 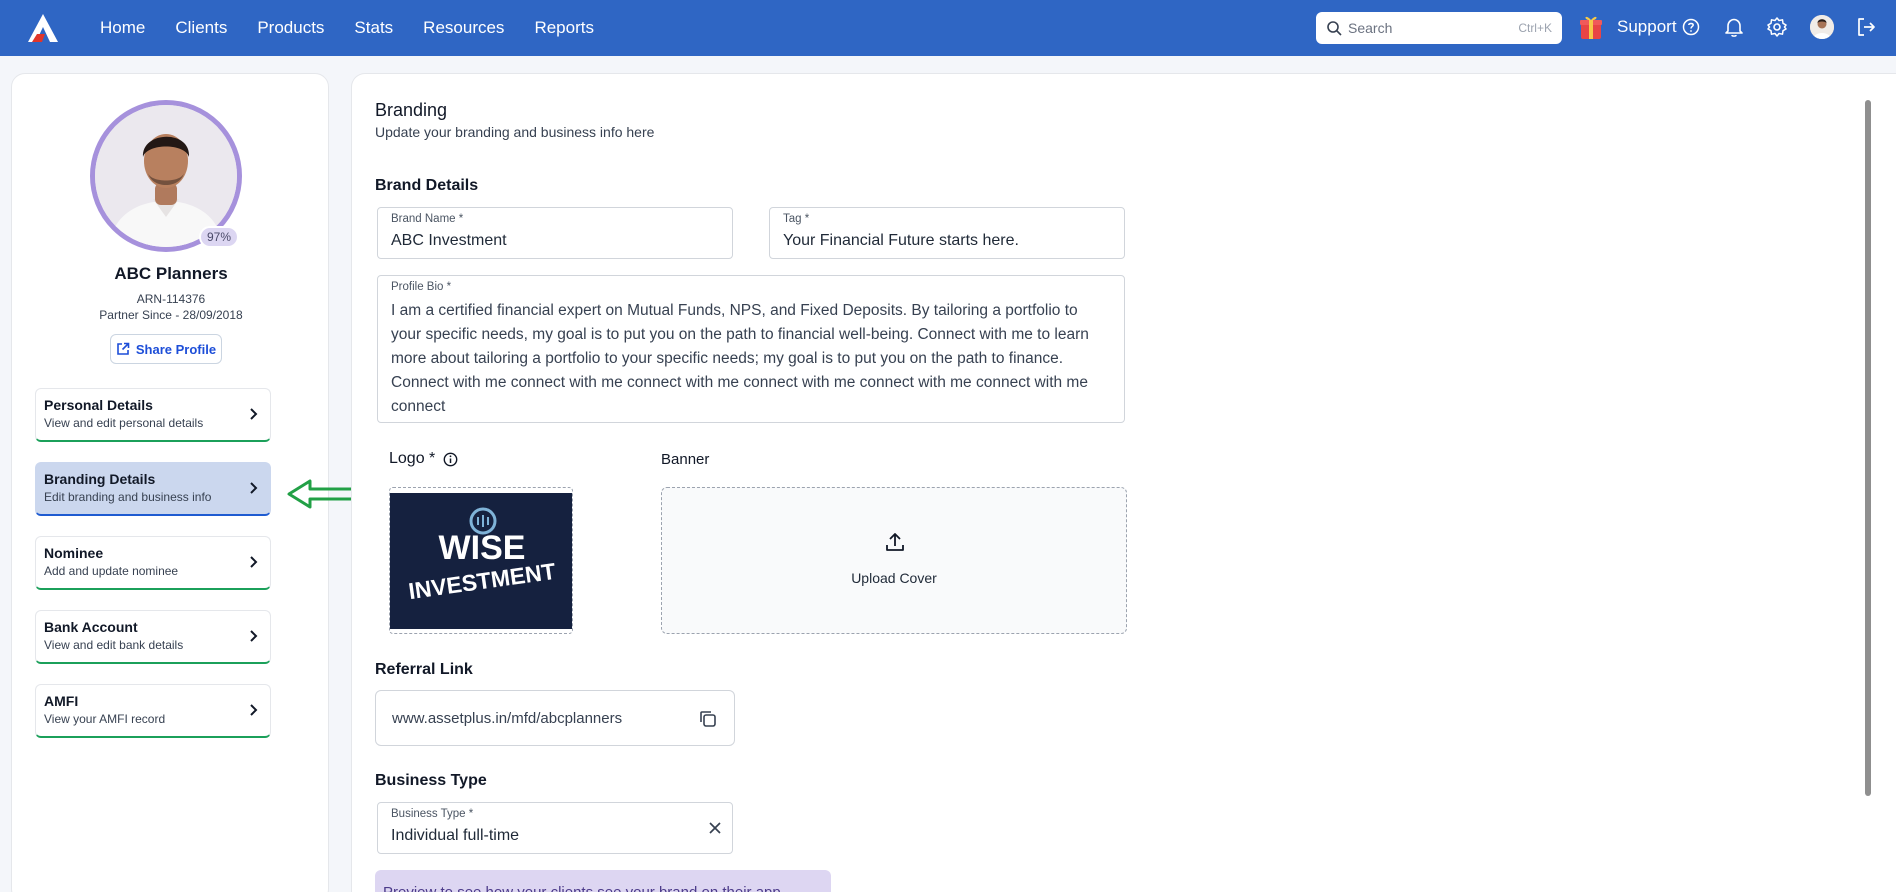 I want to click on user-avatar, so click(x=1822, y=27).